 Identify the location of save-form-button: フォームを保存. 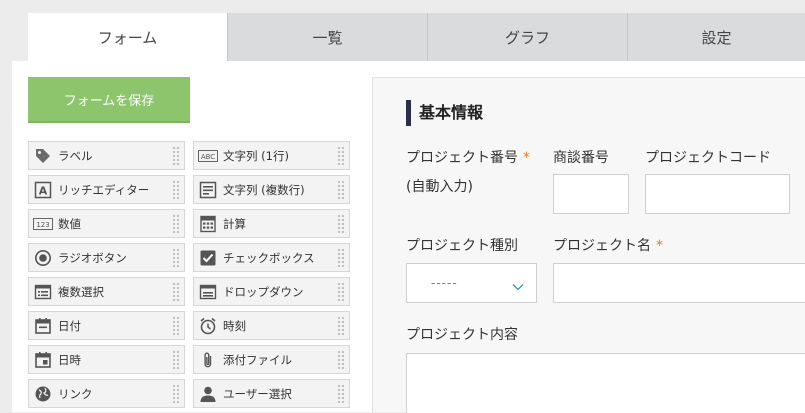
(109, 100).